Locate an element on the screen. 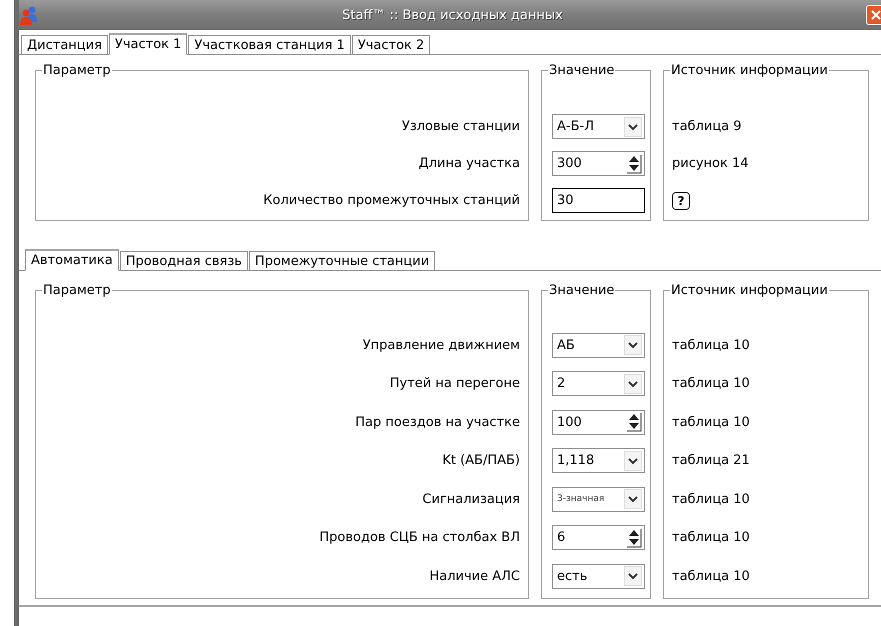 This screenshot has width=881, height=626. tab: Автоматика is located at coordinates (72, 260).